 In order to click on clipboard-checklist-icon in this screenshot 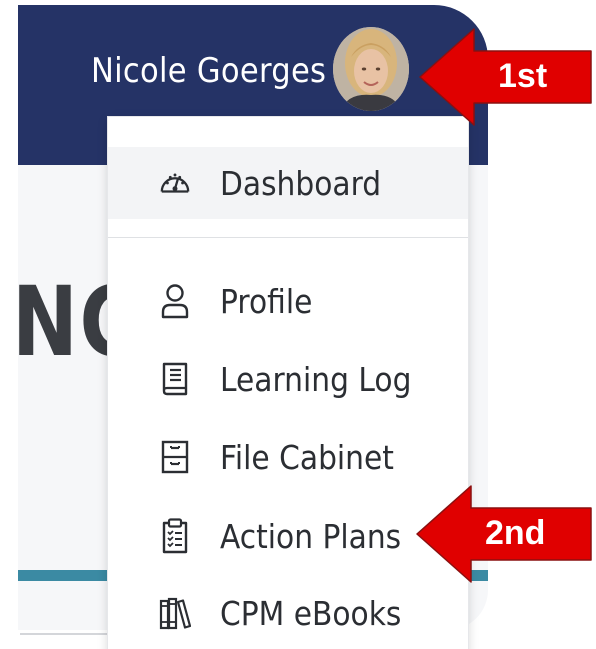, I will do `click(175, 536)`.